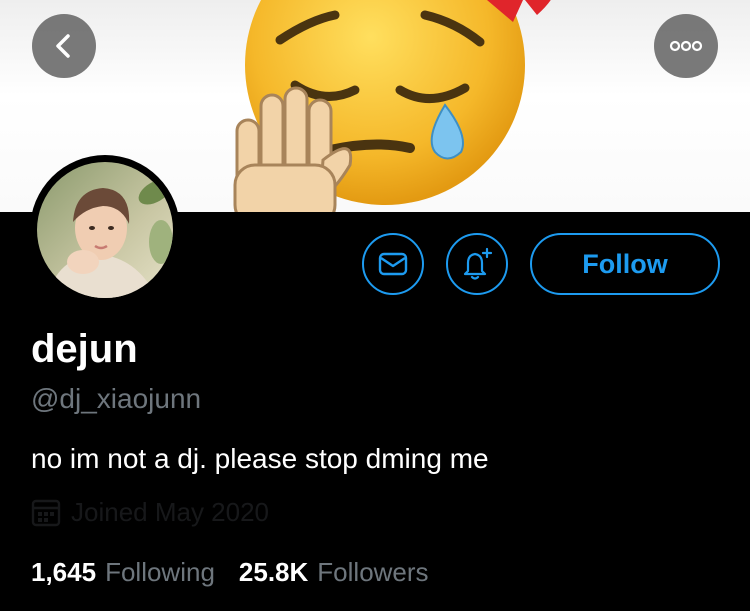 The image size is (750, 611). What do you see at coordinates (230, 572) in the screenshot?
I see `follow-stats: 1,645 Following 25.8K Followers` at bounding box center [230, 572].